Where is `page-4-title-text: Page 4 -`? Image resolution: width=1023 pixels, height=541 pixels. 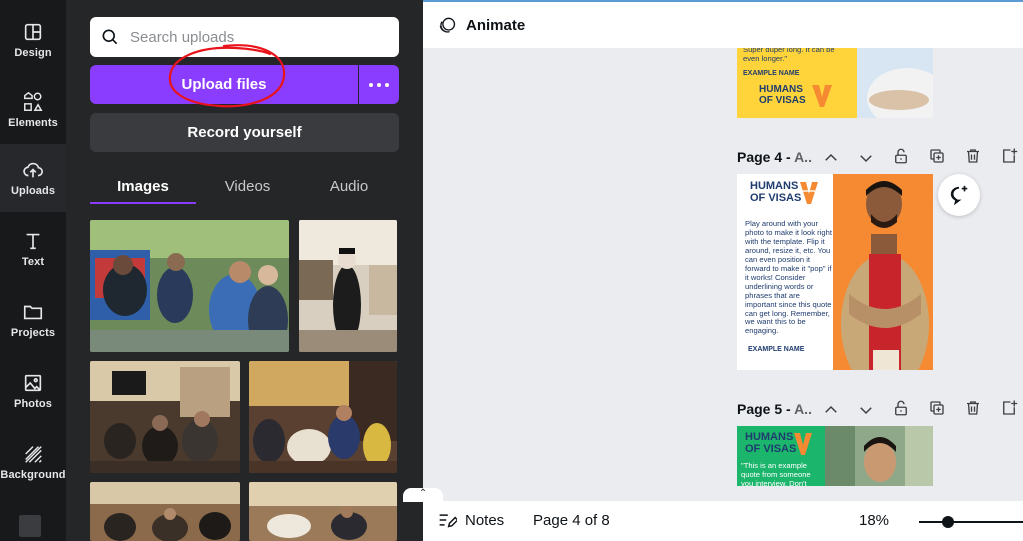
page-4-title-text: Page 4 - is located at coordinates (766, 157).